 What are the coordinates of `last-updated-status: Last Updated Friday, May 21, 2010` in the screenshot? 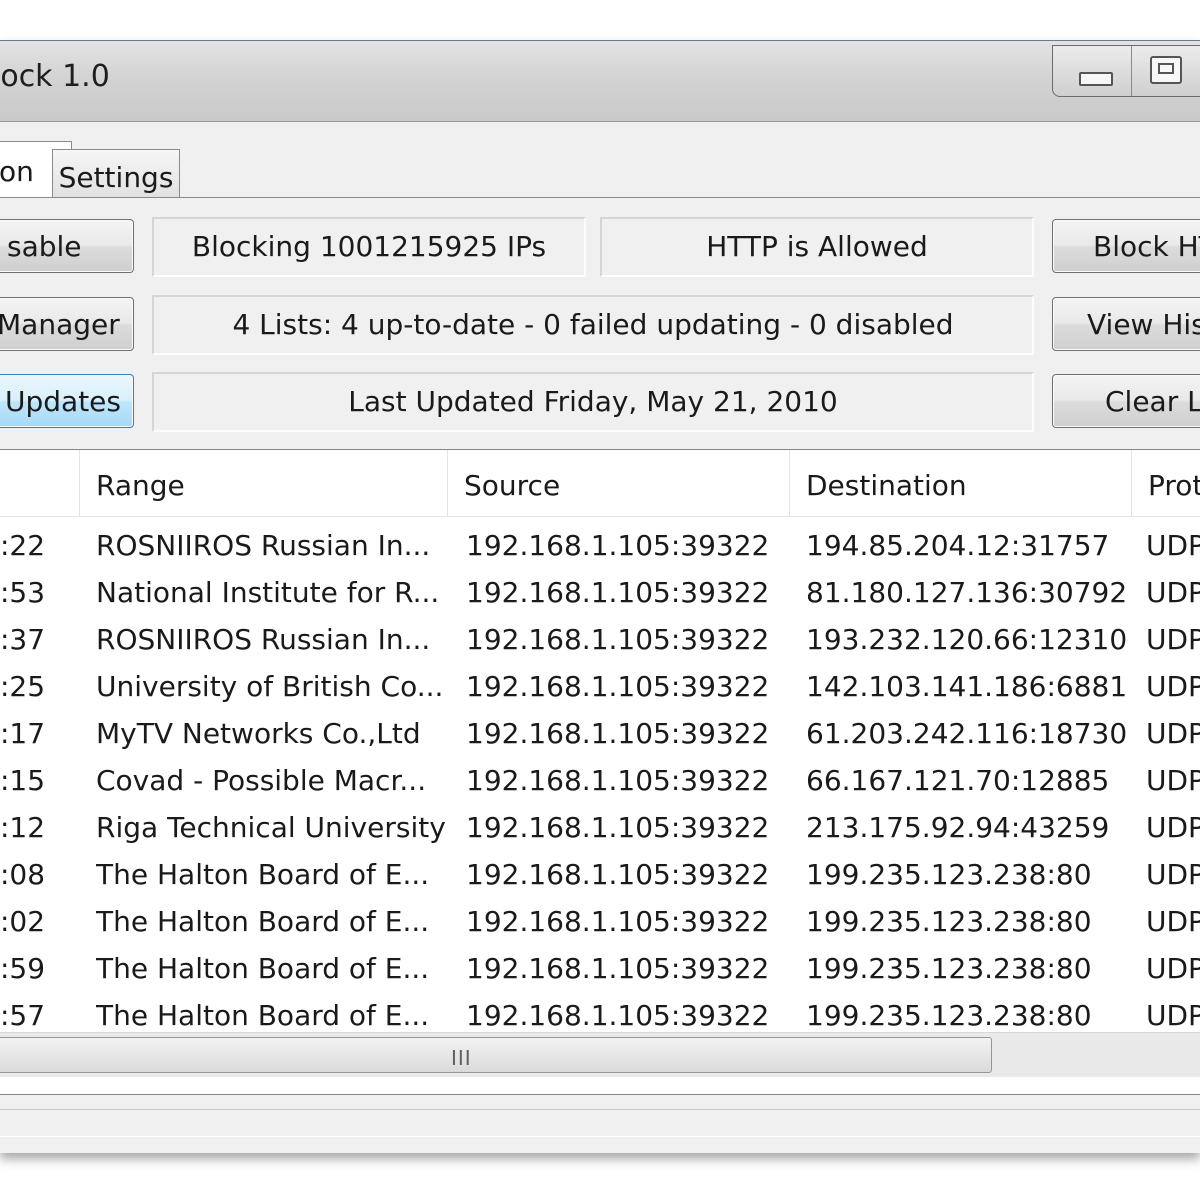 It's located at (593, 402).